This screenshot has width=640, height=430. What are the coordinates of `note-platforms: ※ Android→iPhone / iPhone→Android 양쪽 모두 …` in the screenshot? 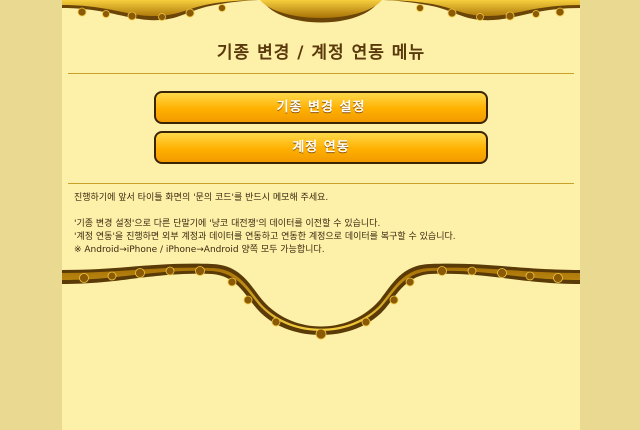 It's located at (199, 250).